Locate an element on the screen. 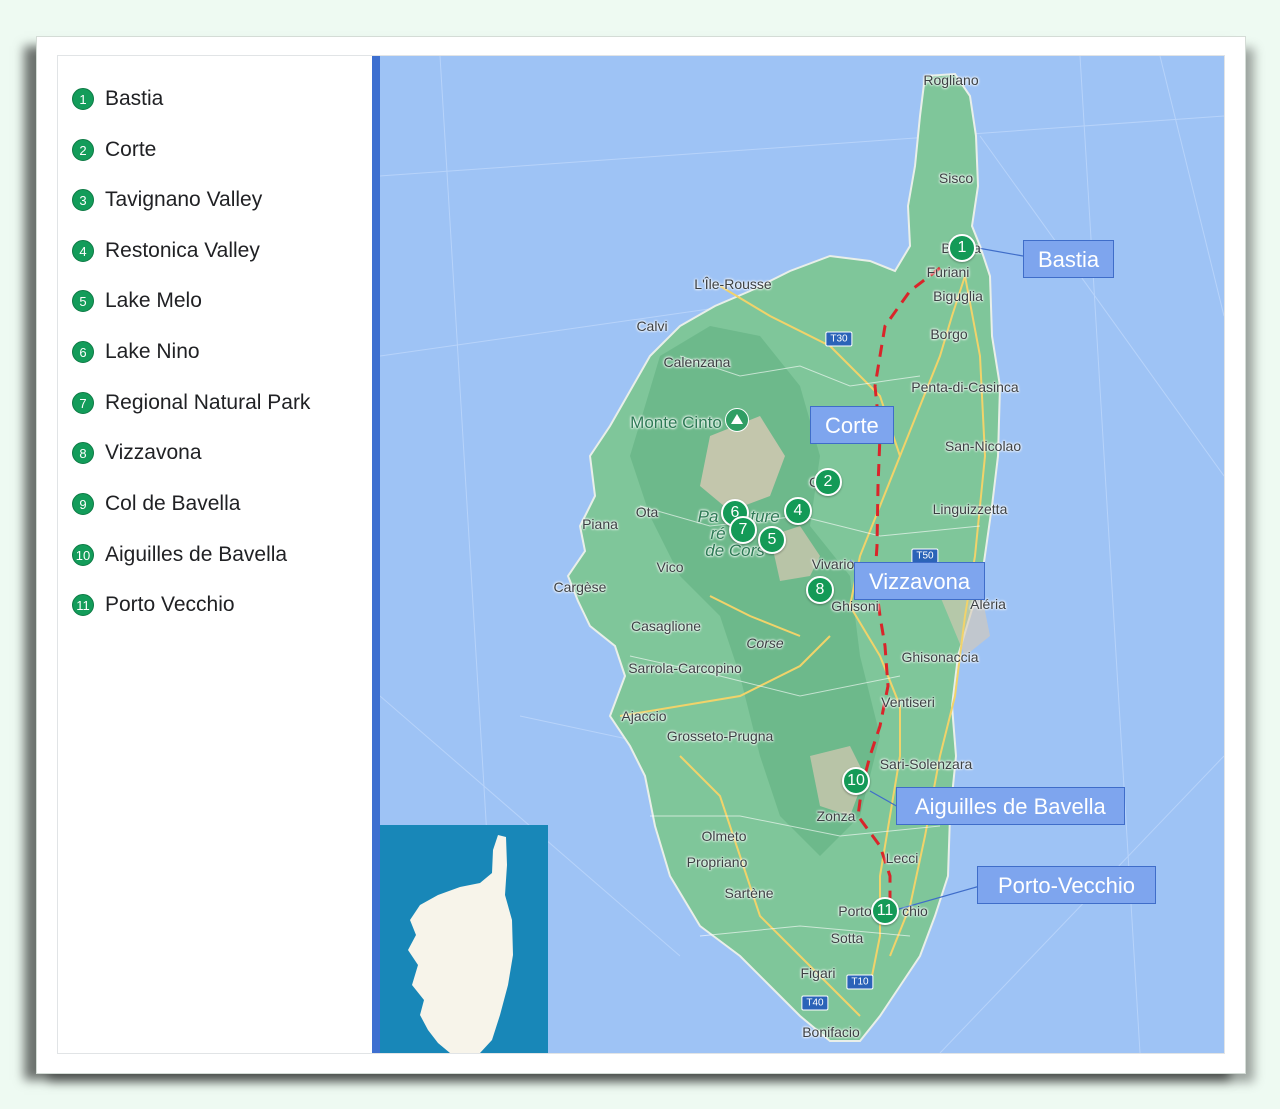 This screenshot has width=1280, height=1109. legend-label: Restonica Valley is located at coordinates (182, 250).